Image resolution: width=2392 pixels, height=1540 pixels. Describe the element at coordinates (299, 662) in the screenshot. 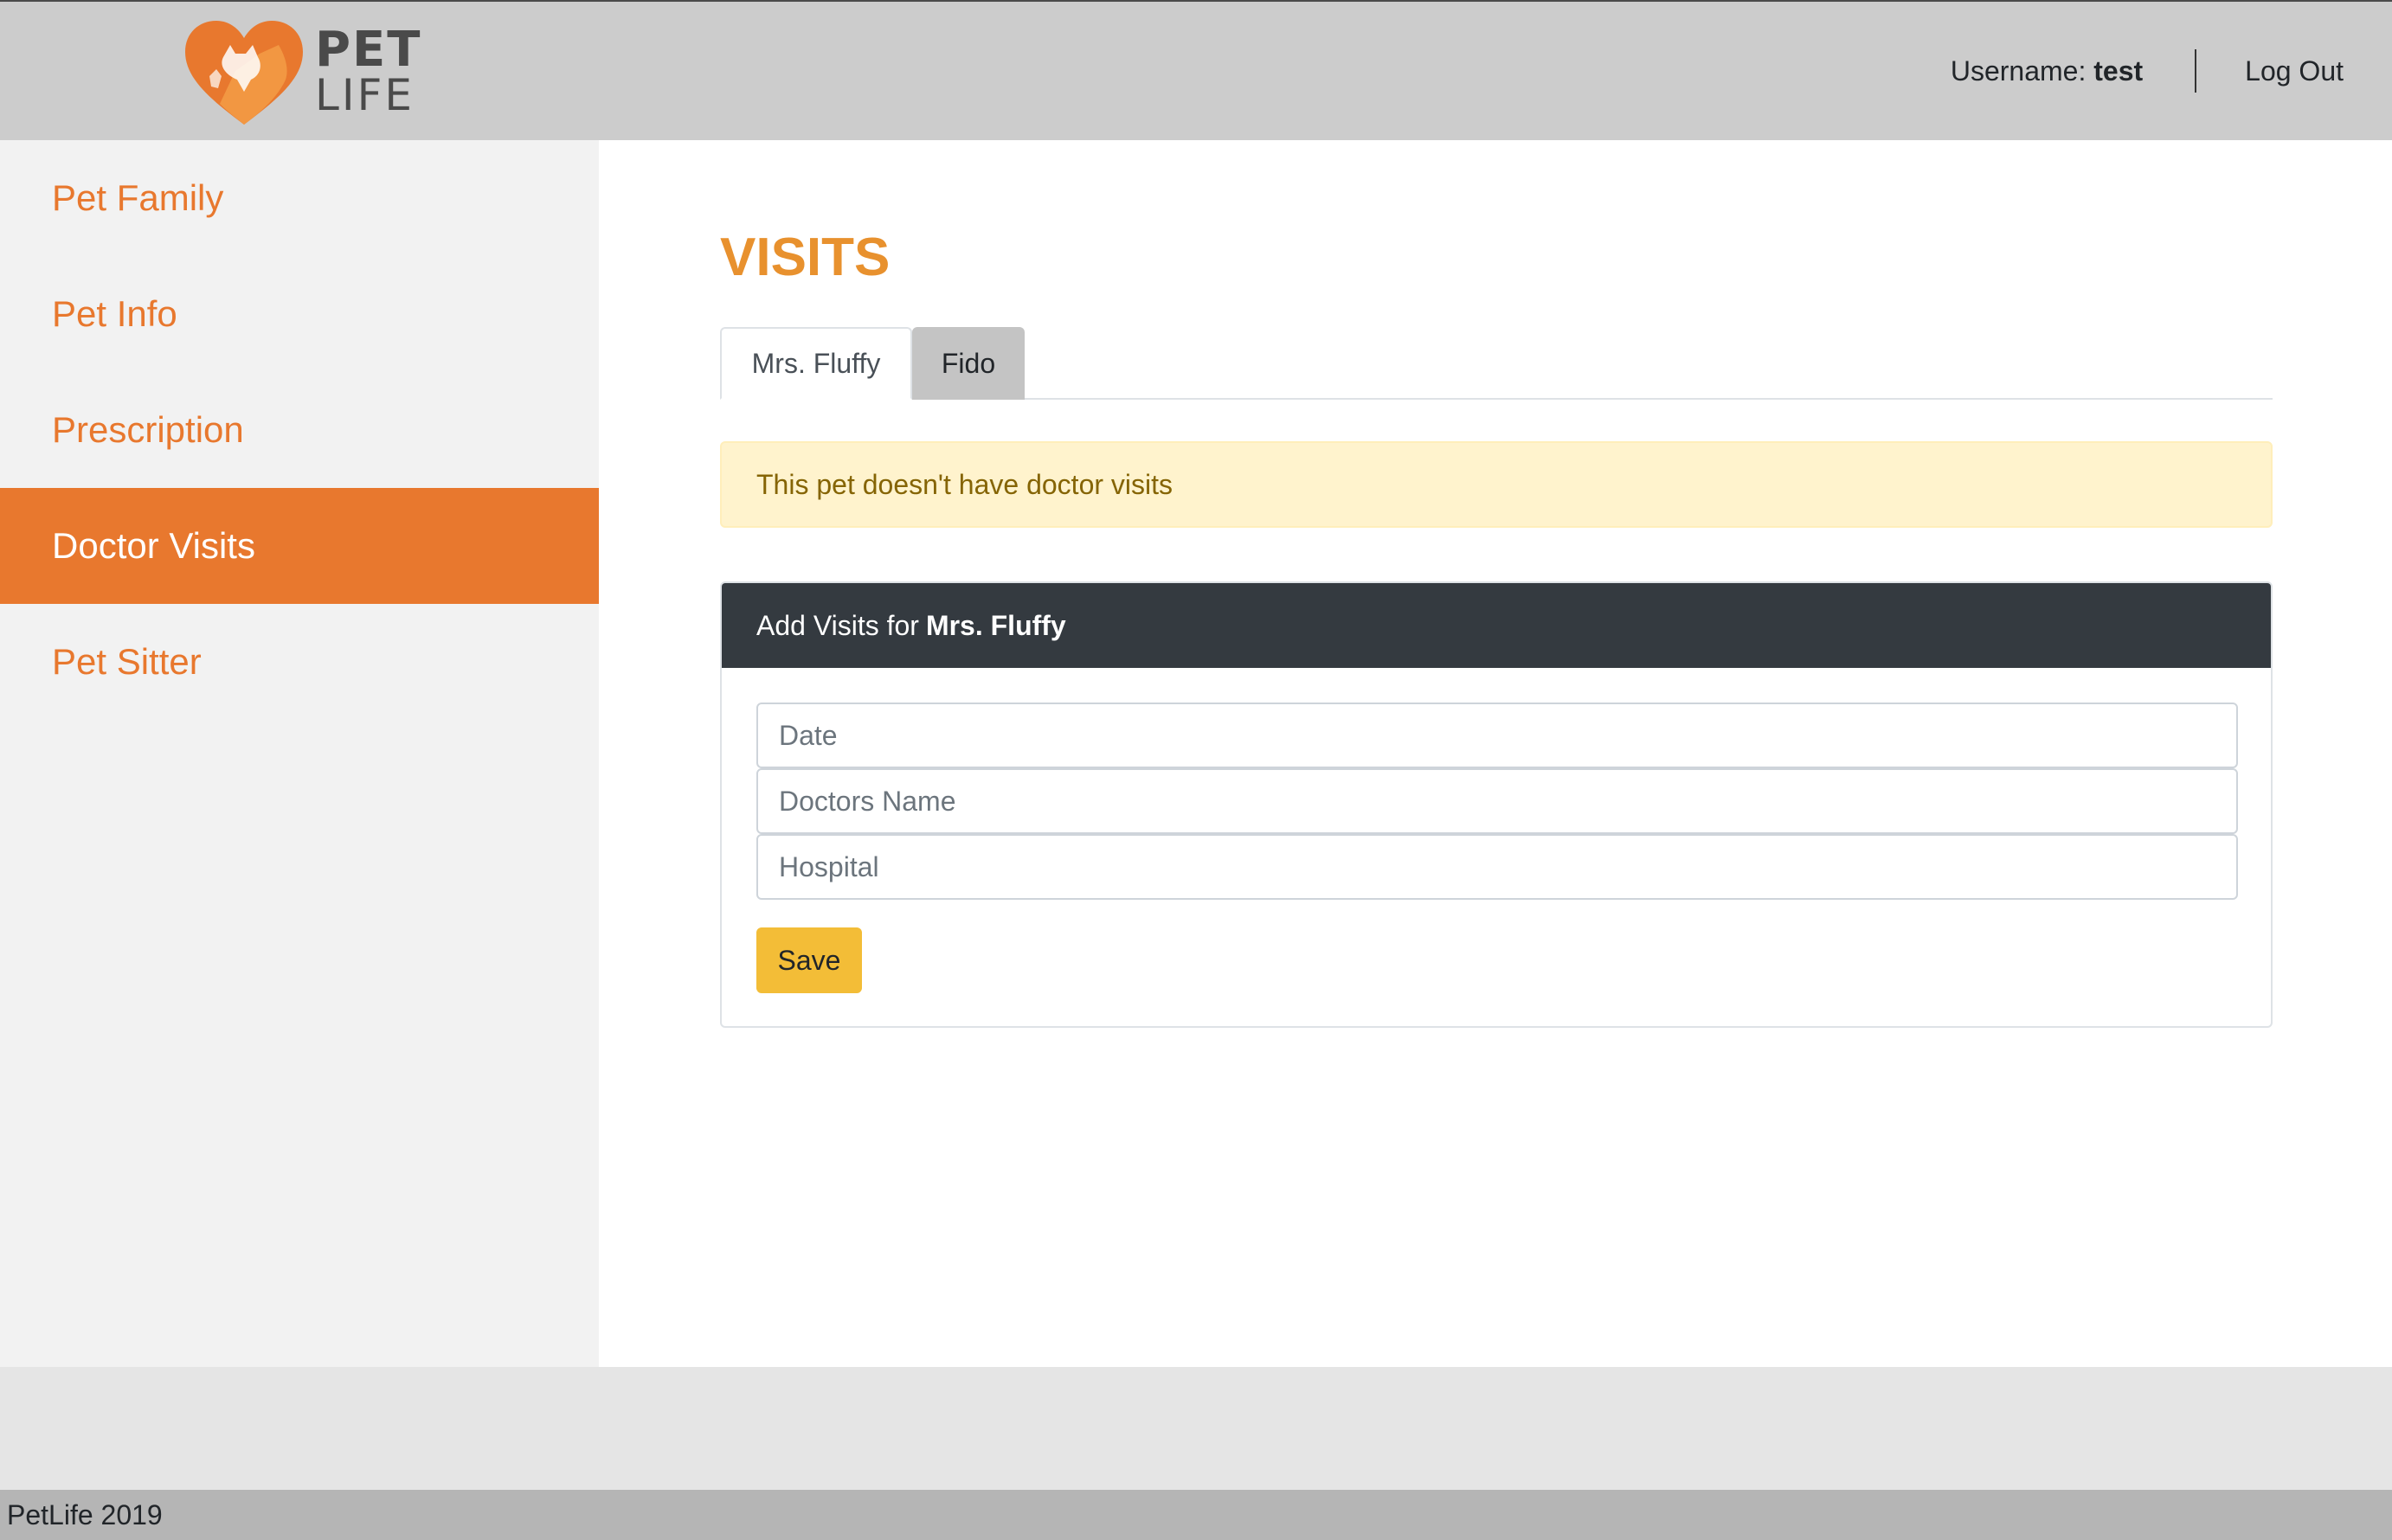

I see `sidebar-item-pet-sitter: Pet Sitter` at that location.